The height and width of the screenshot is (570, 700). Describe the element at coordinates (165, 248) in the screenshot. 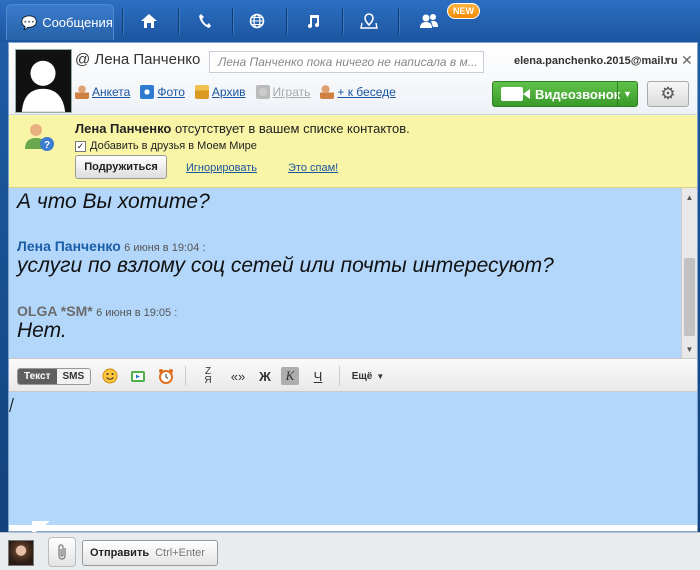

I see `message-time: 6 июня в 19:04 :` at that location.